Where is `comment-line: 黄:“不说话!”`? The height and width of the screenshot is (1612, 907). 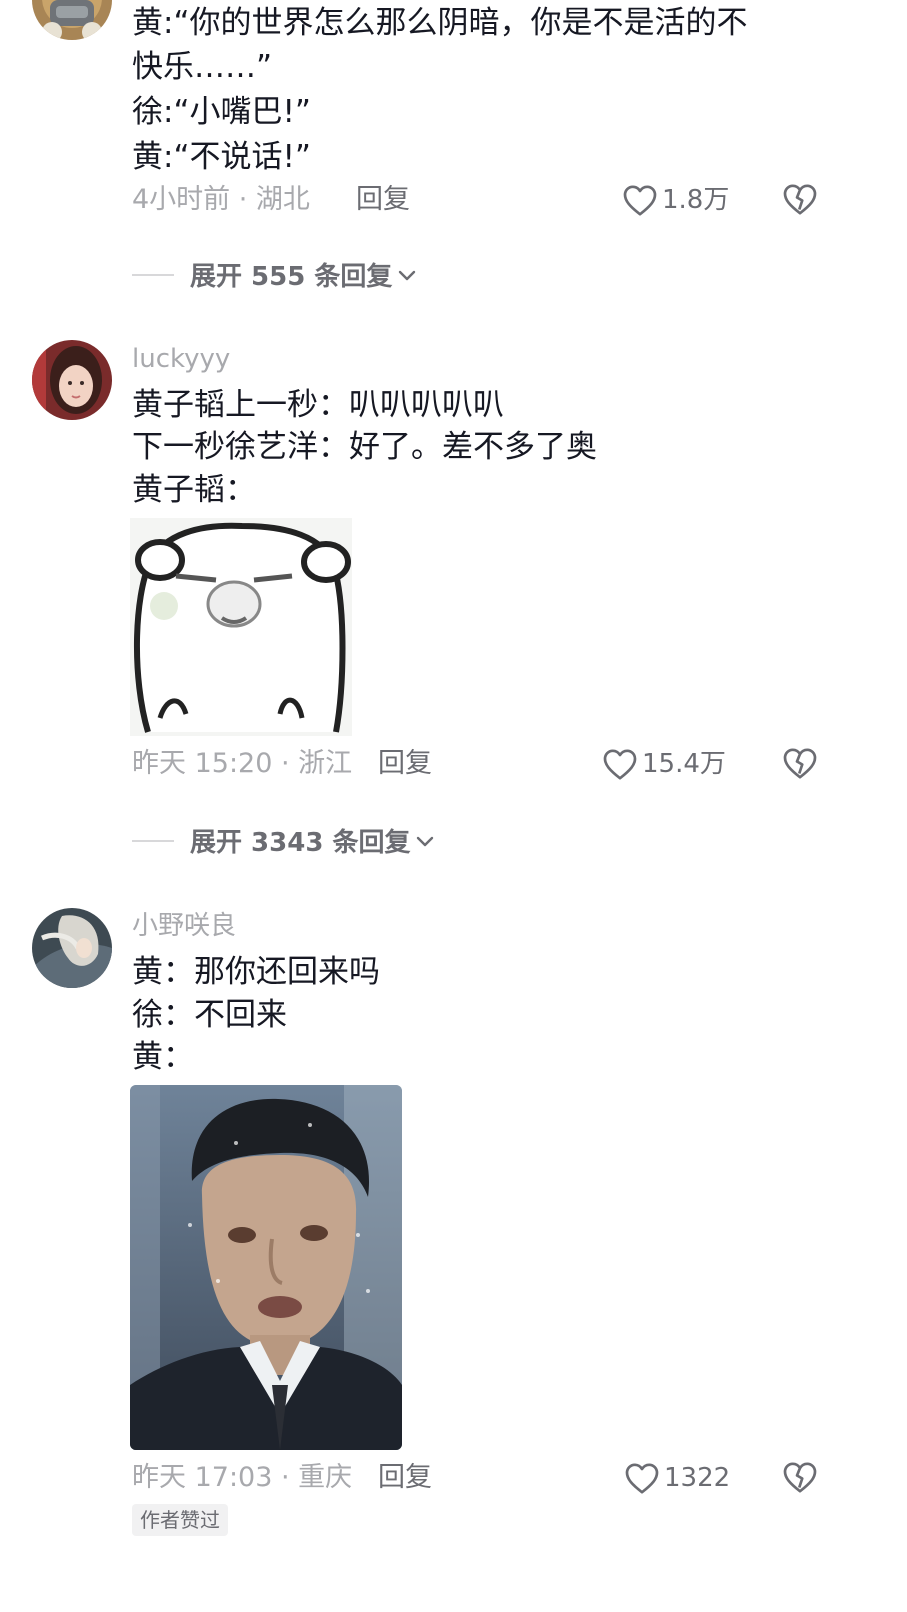 comment-line: 黄:“不说话!” is located at coordinates (221, 157).